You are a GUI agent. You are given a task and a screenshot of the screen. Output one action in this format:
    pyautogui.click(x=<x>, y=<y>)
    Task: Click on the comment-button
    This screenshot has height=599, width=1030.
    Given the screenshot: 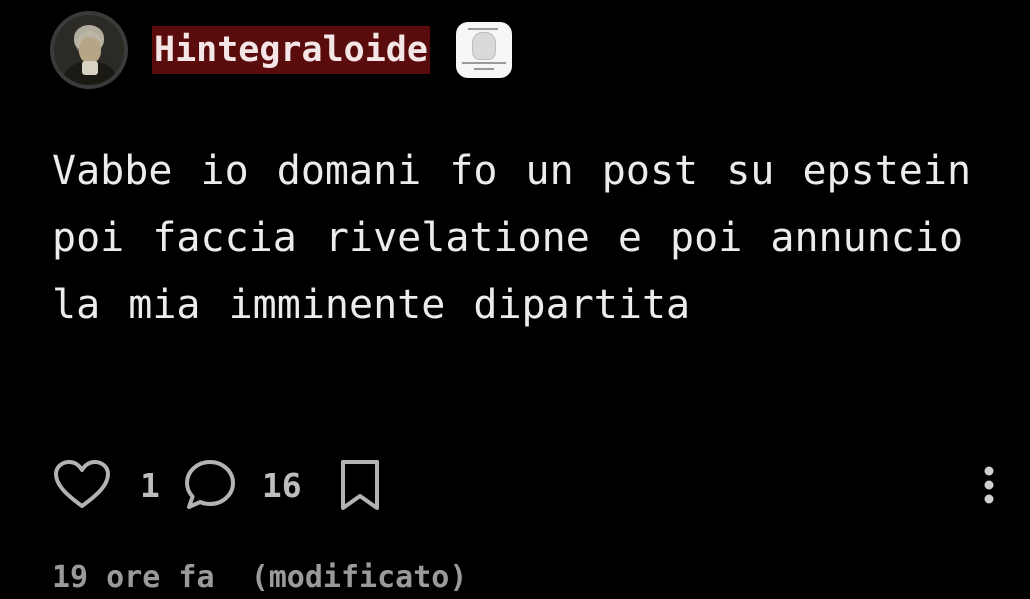 What is the action you would take?
    pyautogui.click(x=210, y=485)
    